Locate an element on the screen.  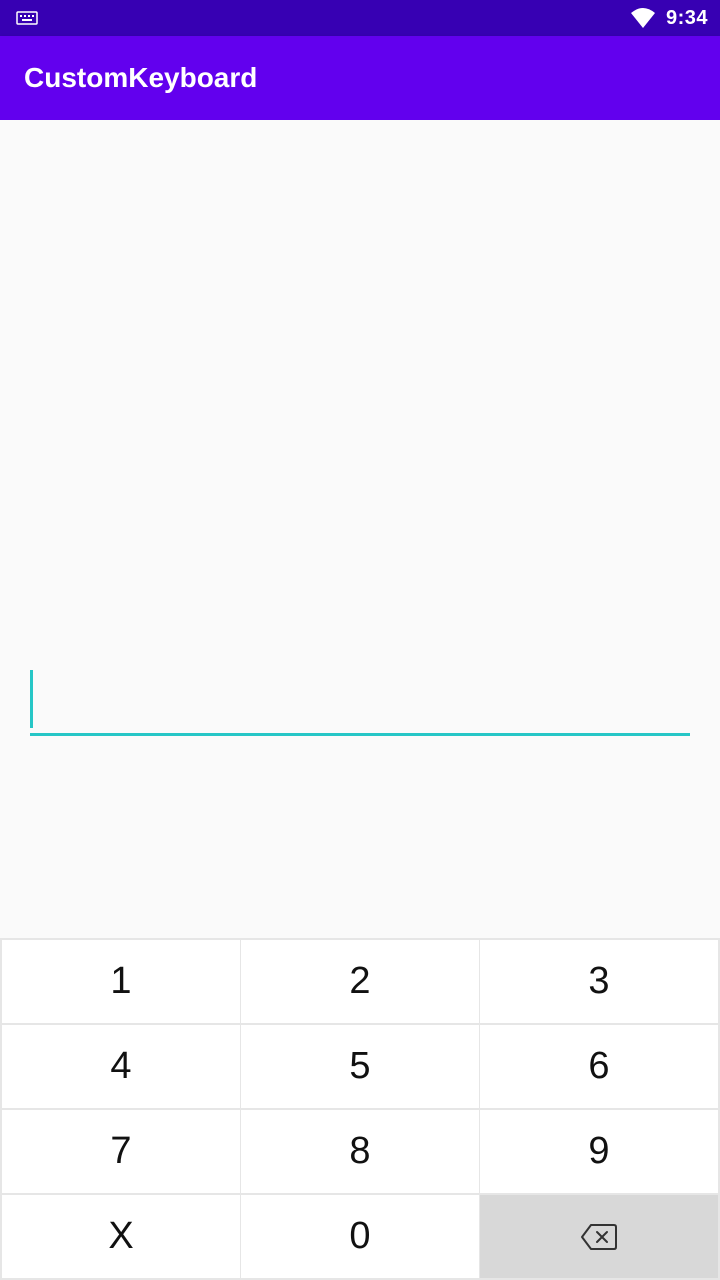
key-x: X is located at coordinates (121, 1236).